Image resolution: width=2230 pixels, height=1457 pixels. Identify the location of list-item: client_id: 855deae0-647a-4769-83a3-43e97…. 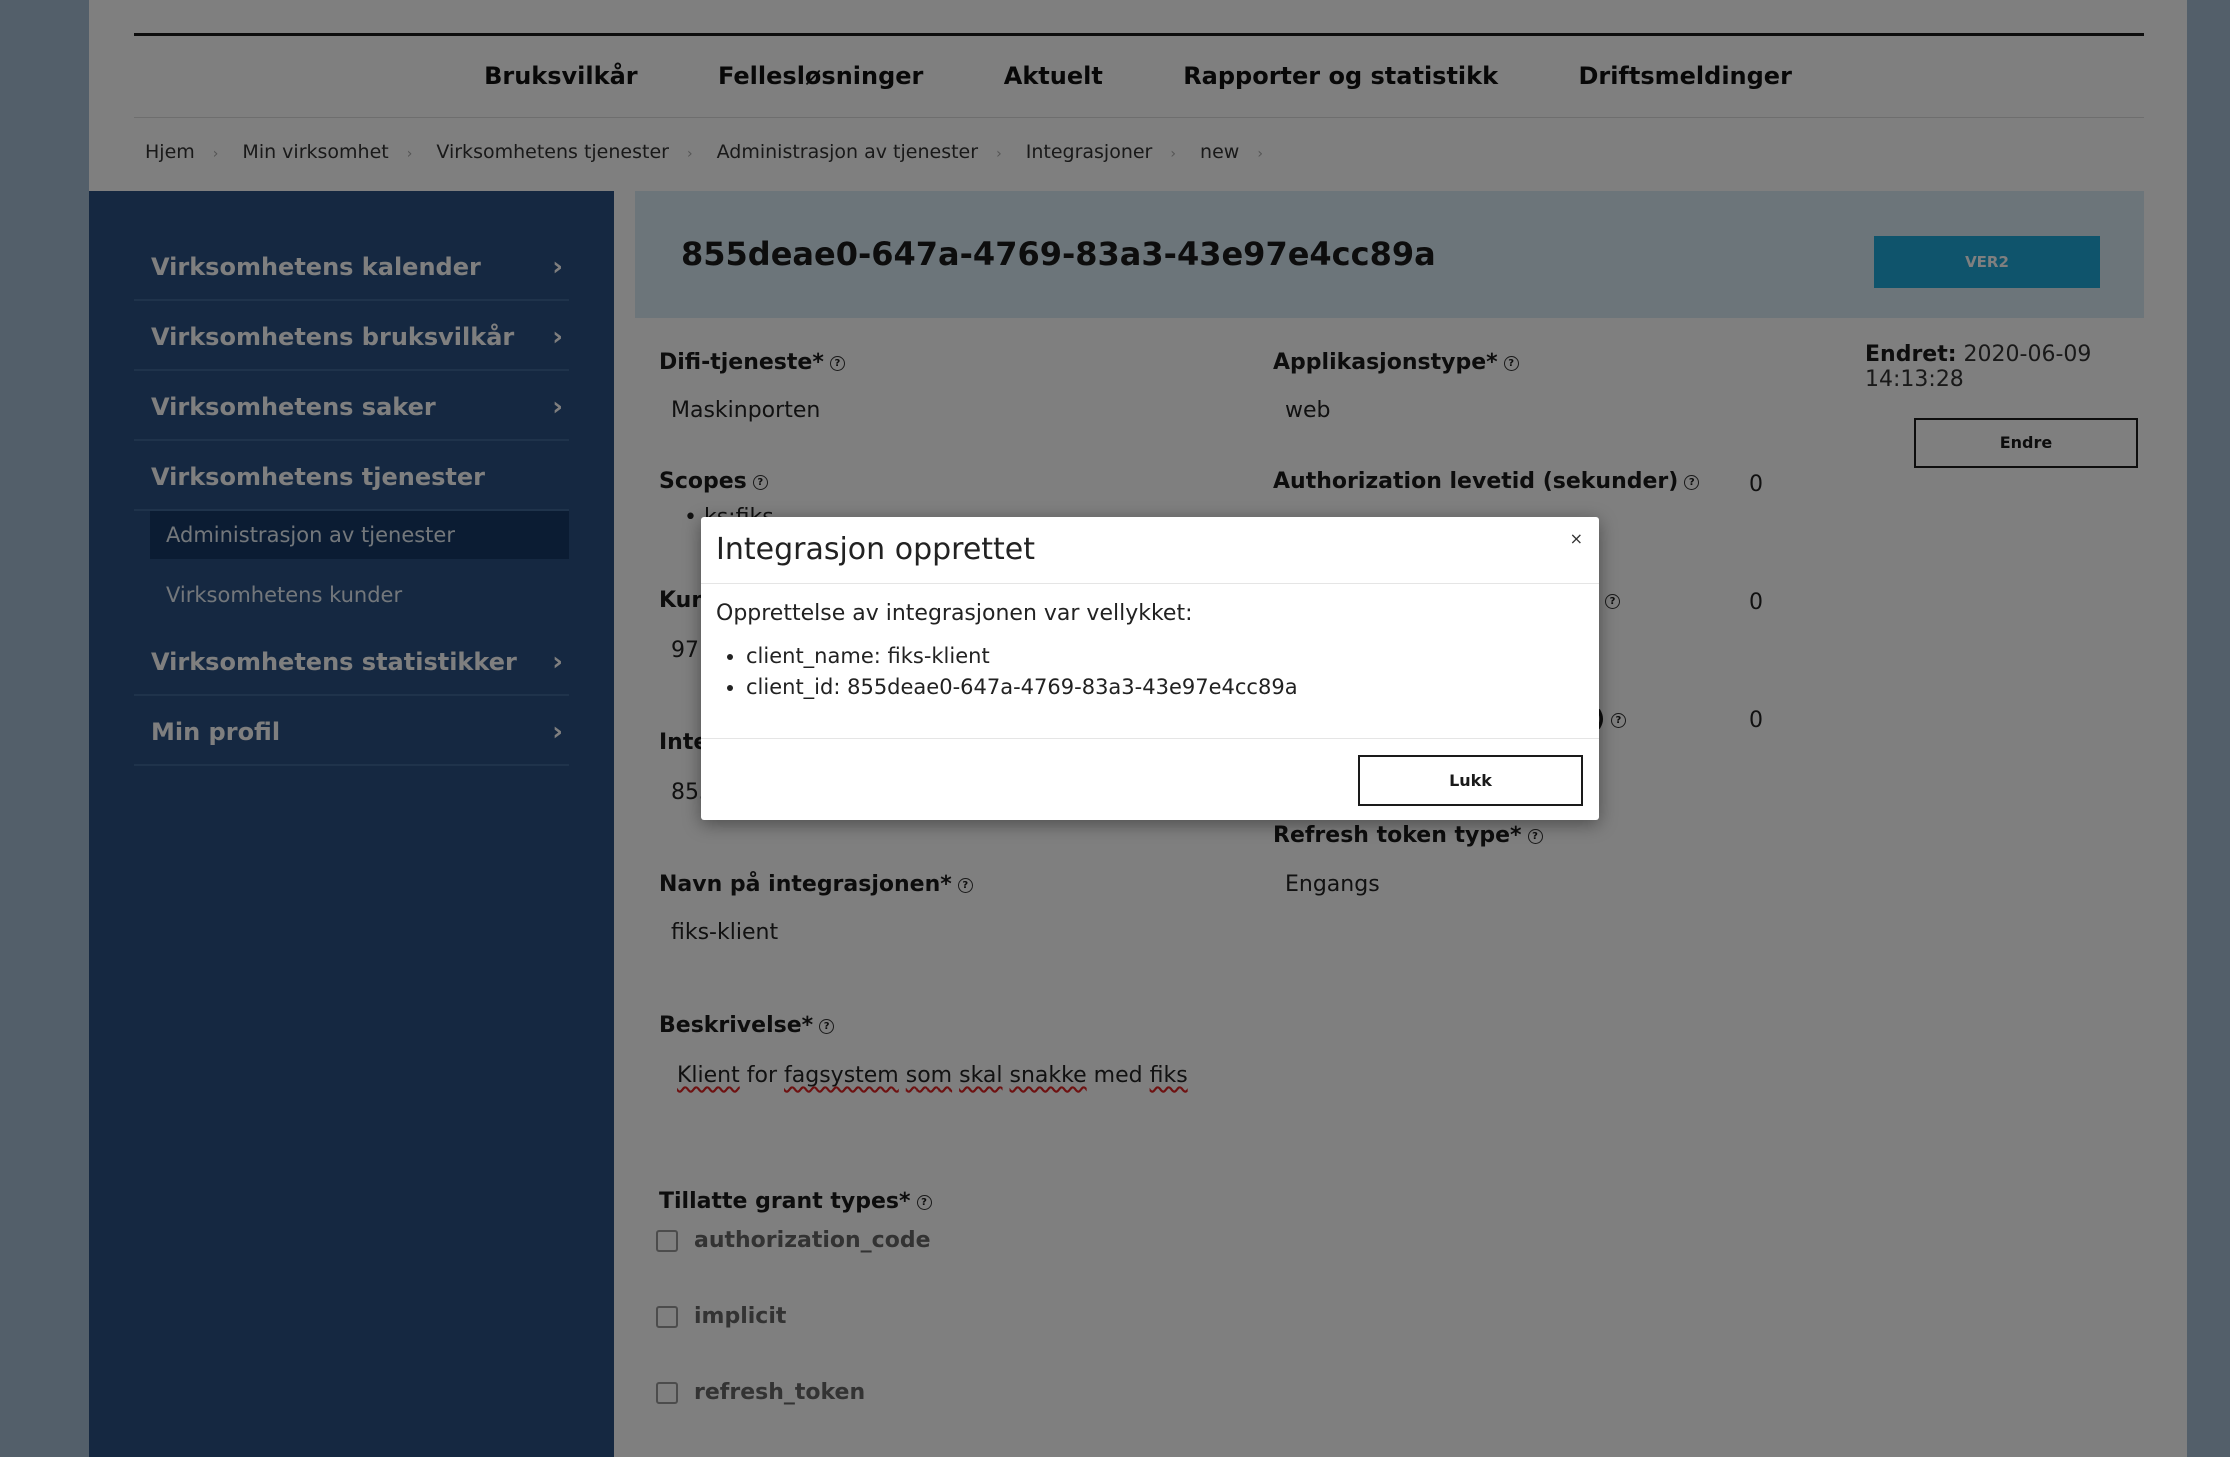
(1022, 687).